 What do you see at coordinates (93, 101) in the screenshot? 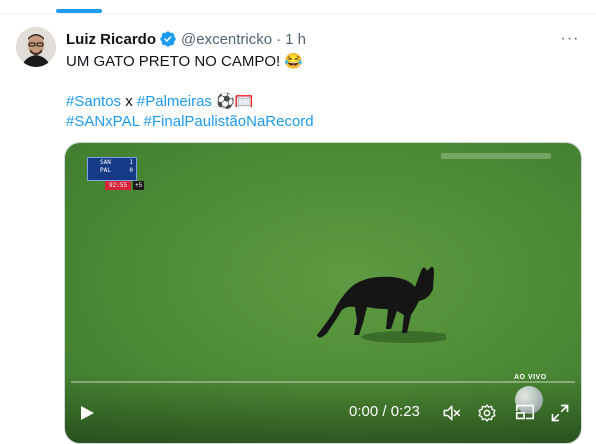
I see `hashtag-santos: #Santos` at bounding box center [93, 101].